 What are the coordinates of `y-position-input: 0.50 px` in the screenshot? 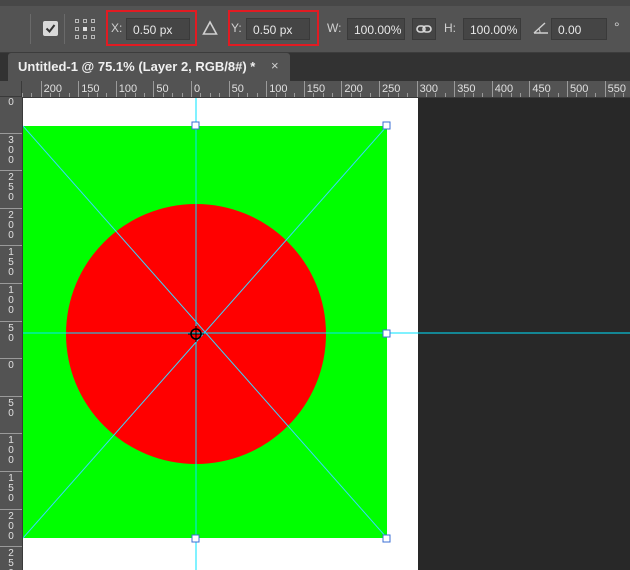 It's located at (278, 29).